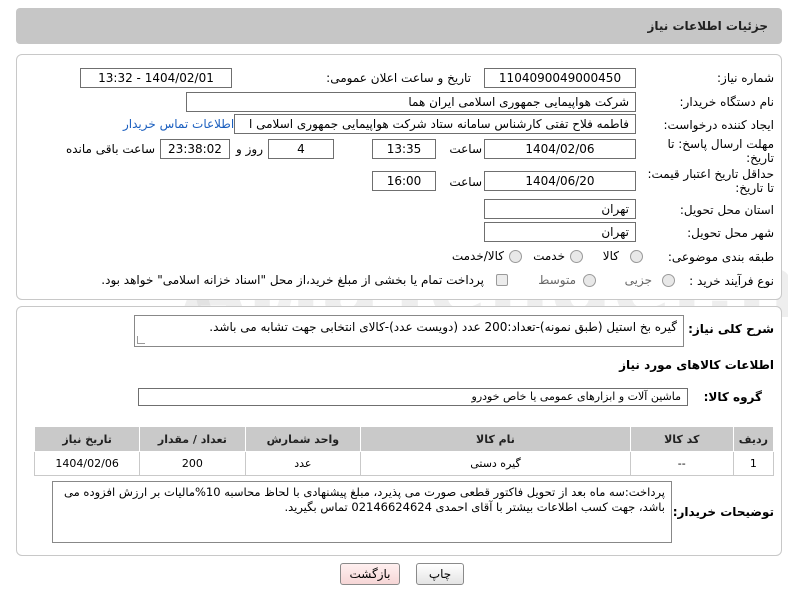  I want to click on requester-label: ایجاد کننده درخواست:, so click(718, 125).